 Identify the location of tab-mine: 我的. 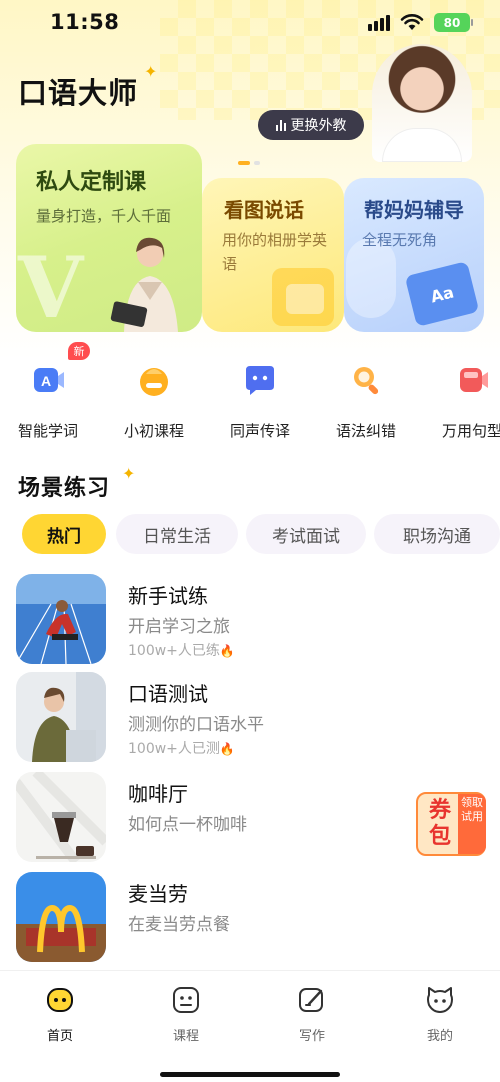
(440, 1015).